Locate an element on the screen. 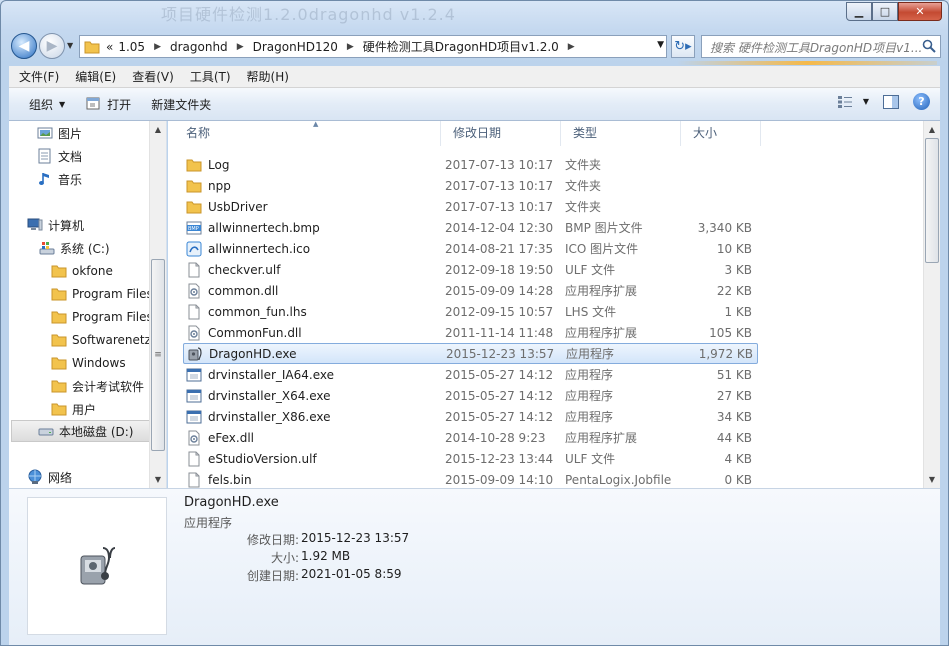 The width and height of the screenshot is (949, 646). file-list-scroll-thumb is located at coordinates (932, 200).